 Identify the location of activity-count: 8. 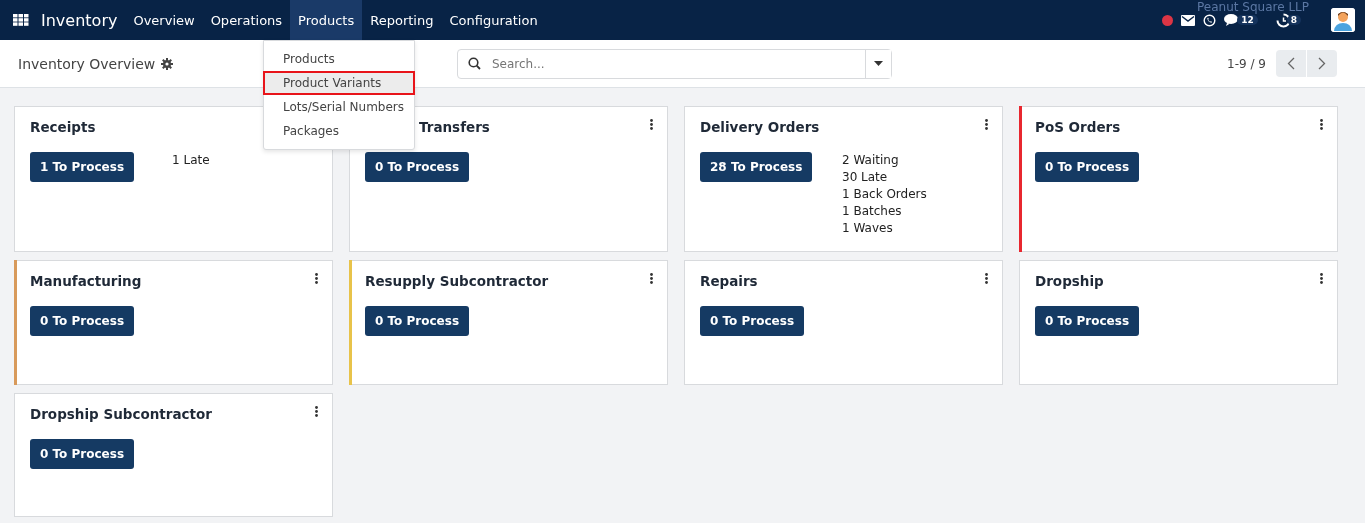
(1293, 20).